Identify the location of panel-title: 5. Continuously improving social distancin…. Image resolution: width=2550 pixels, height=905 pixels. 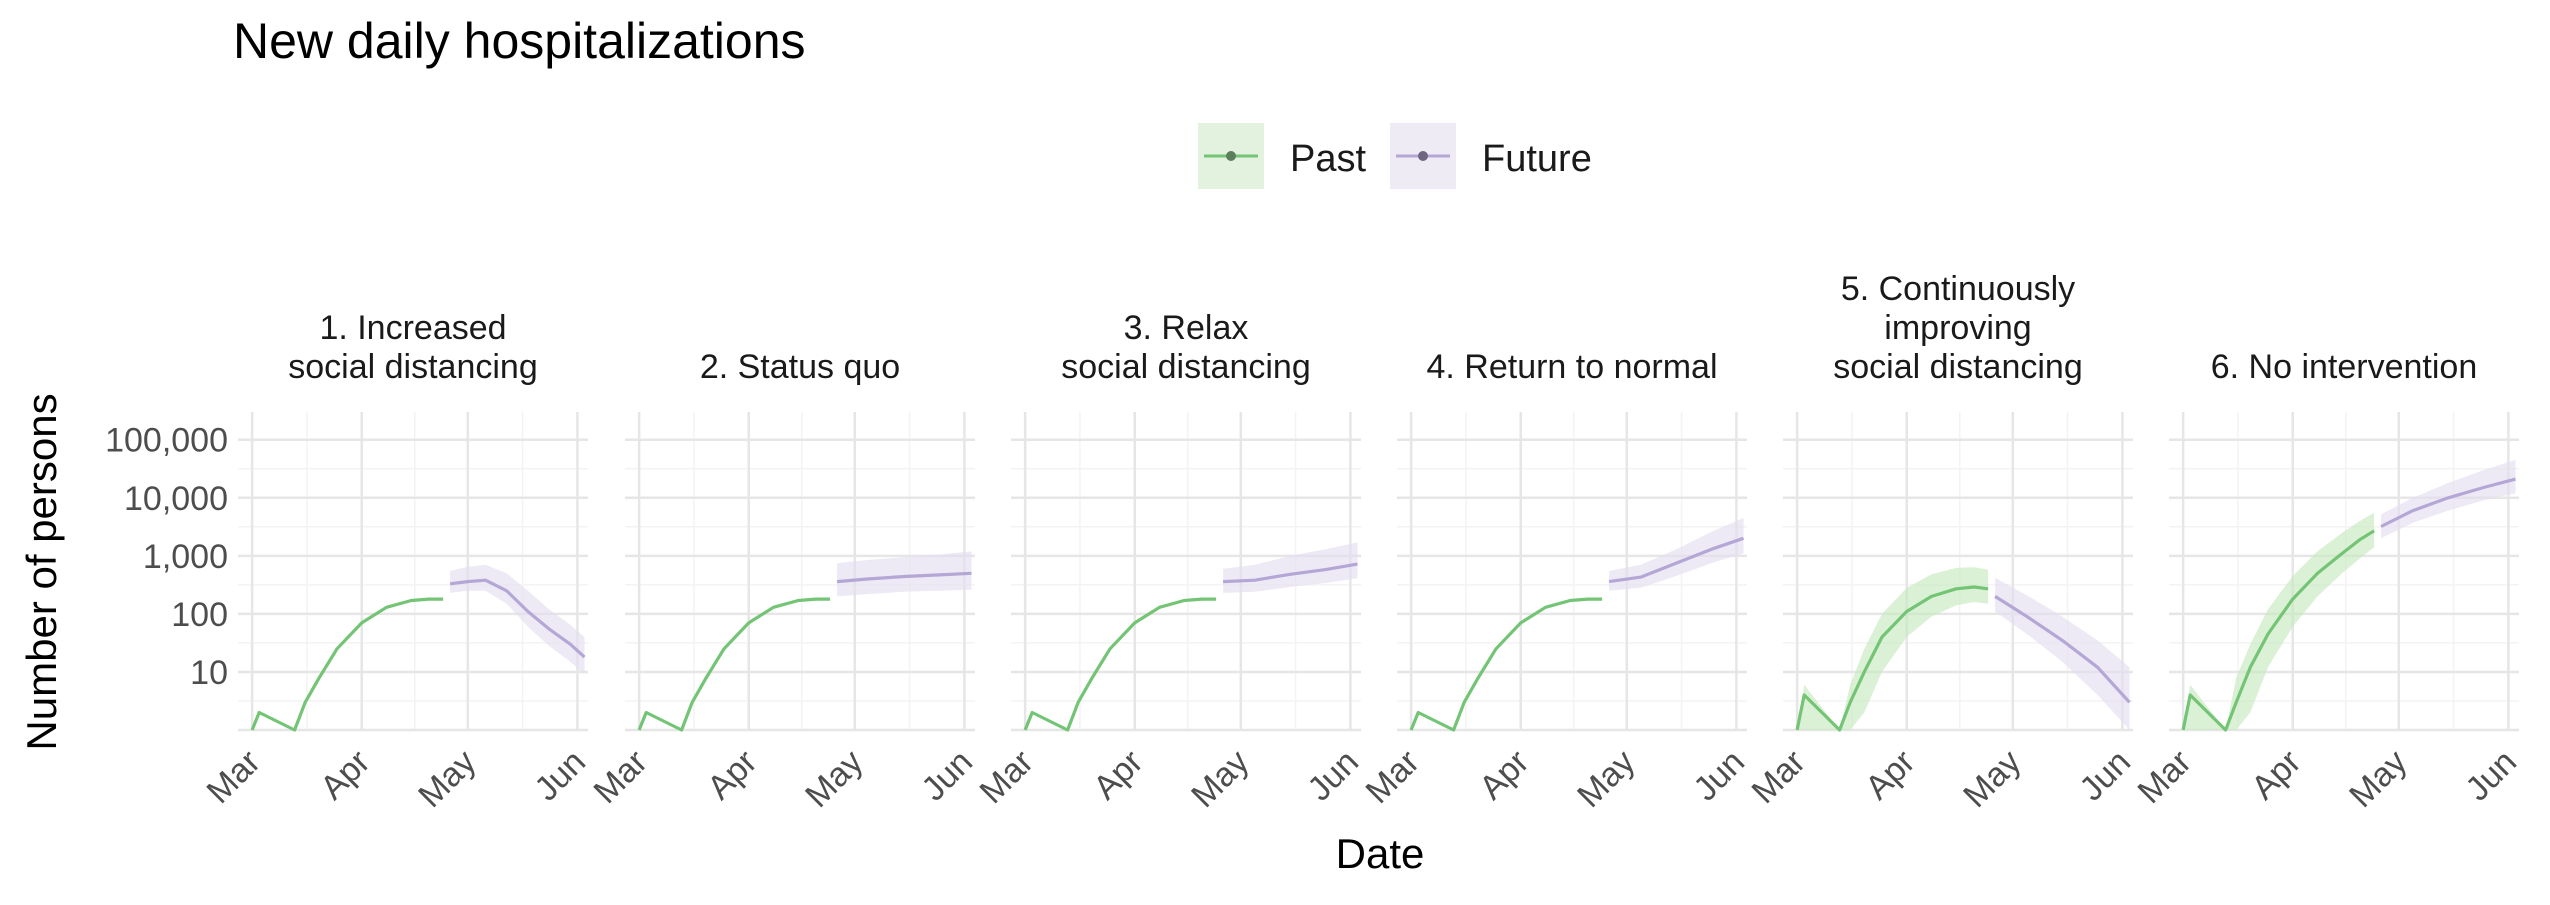
(1957, 328).